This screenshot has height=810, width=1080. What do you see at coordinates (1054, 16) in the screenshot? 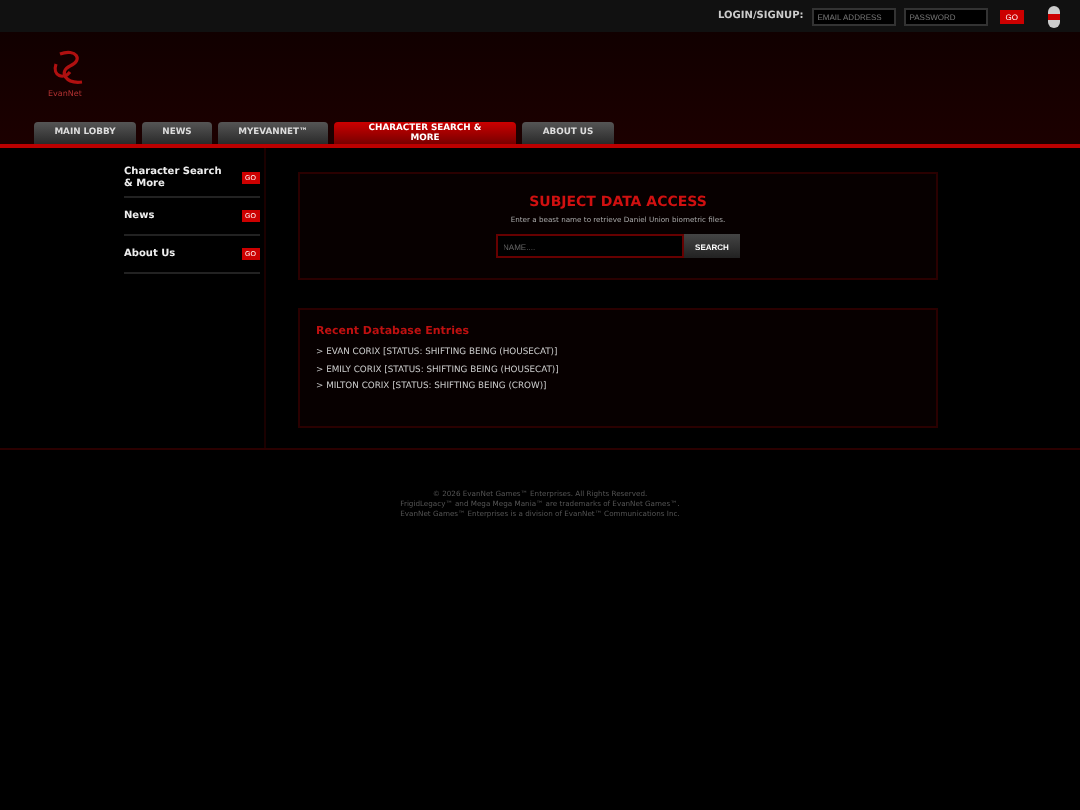
I see `capsule-icon` at bounding box center [1054, 16].